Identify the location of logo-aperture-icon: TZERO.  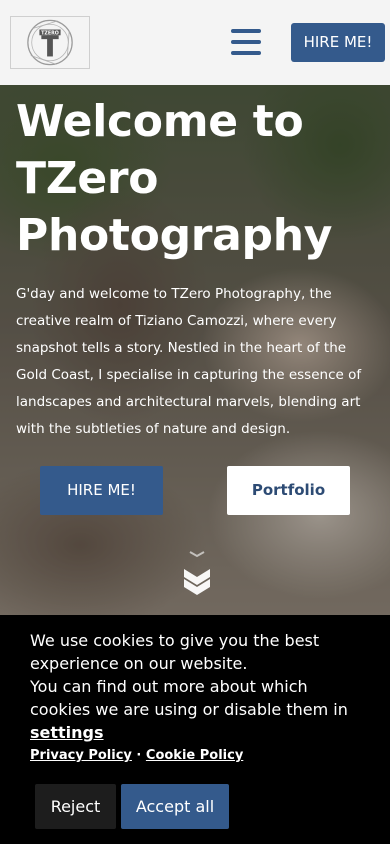
(50, 42).